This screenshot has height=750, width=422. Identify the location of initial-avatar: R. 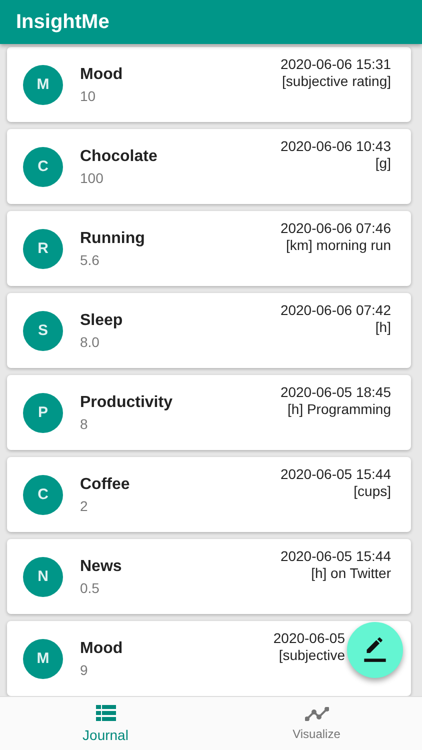
(43, 248).